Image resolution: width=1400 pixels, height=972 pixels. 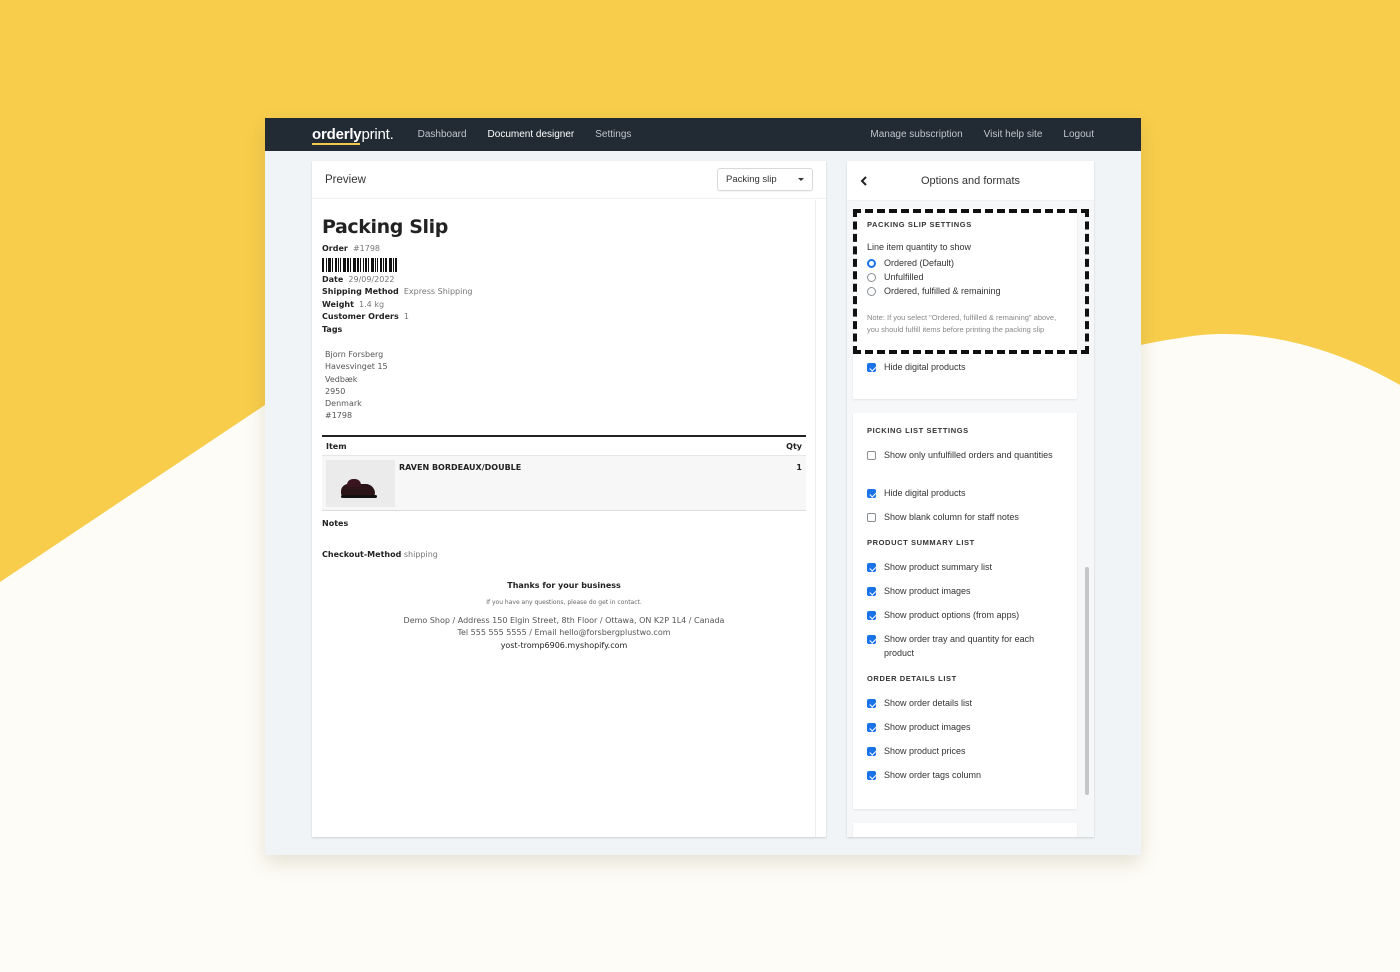 I want to click on checkbox-show-order-details: Show order details list, so click(x=919, y=704).